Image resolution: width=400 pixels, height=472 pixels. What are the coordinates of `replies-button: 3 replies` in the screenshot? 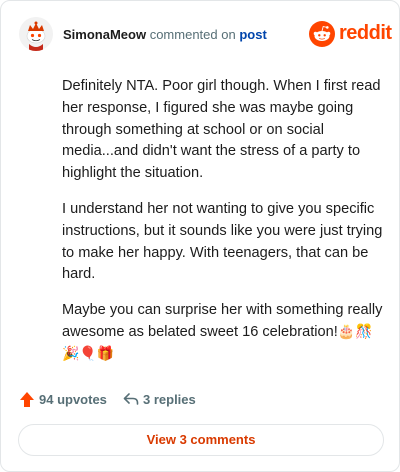 It's located at (163, 400).